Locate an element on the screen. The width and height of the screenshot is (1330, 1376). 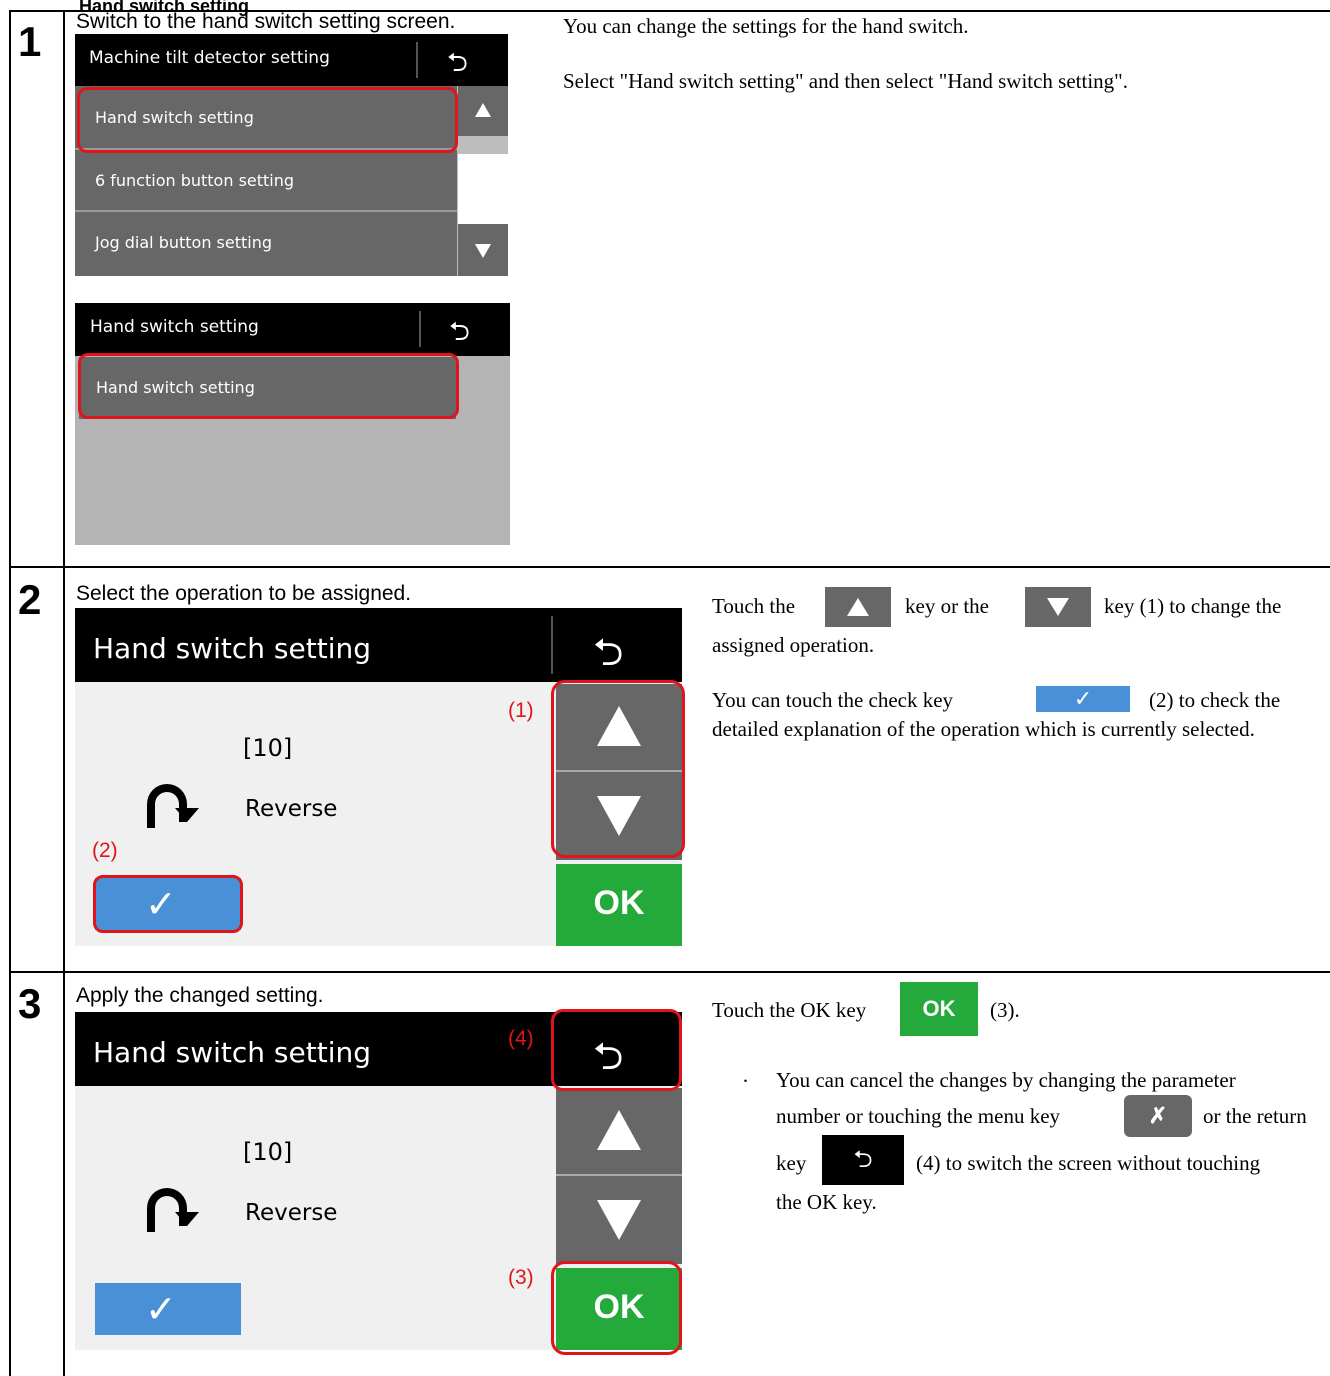
list-item-label: Jog dial button setting is located at coordinates (184, 242).